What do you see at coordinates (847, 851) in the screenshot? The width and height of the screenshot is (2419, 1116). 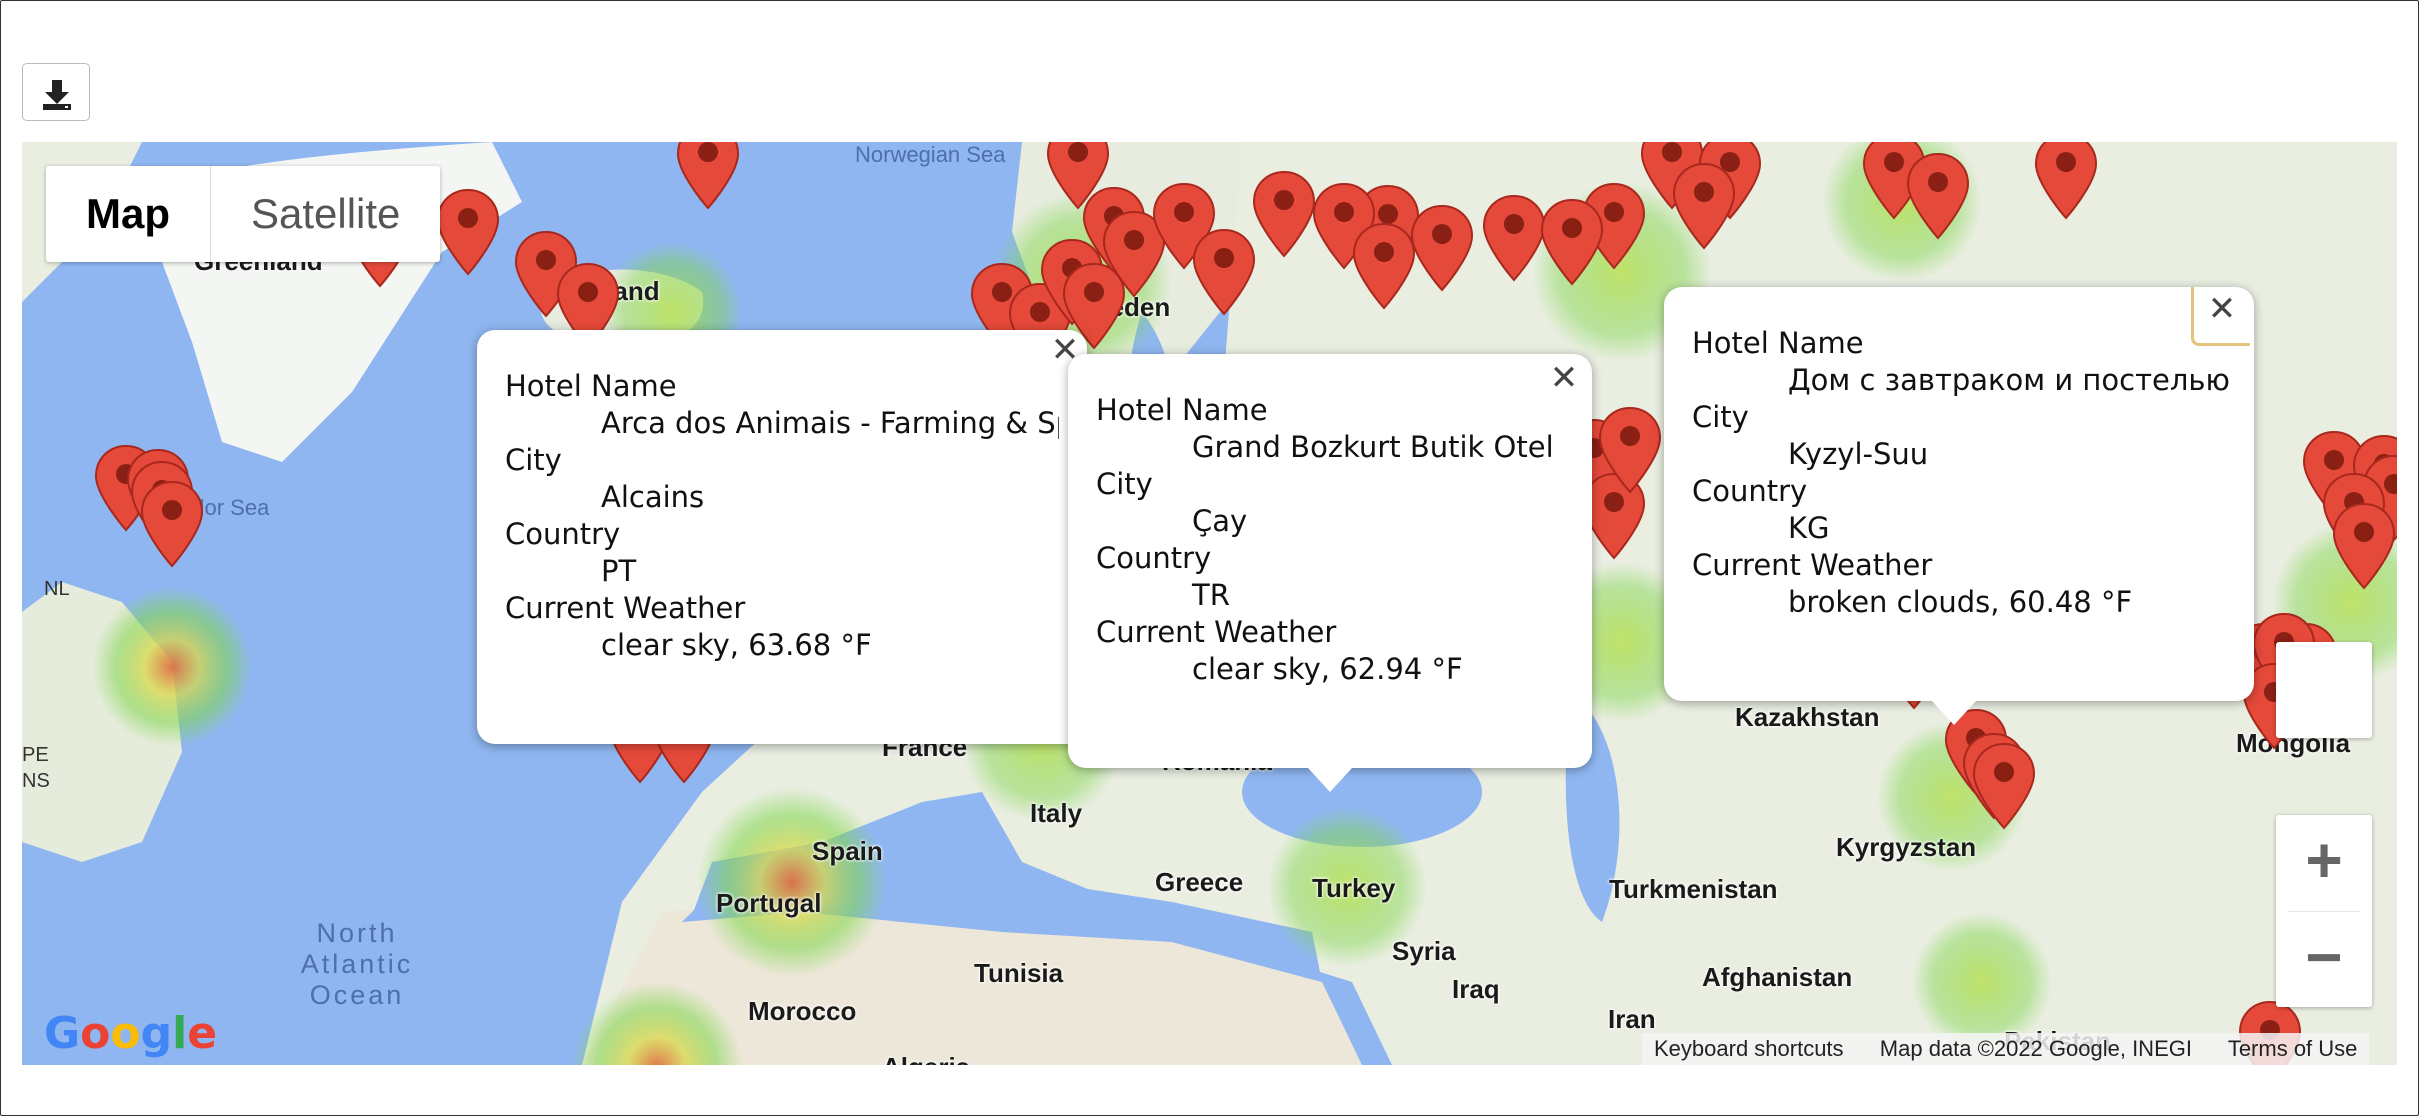 I see `place-label: Spain` at bounding box center [847, 851].